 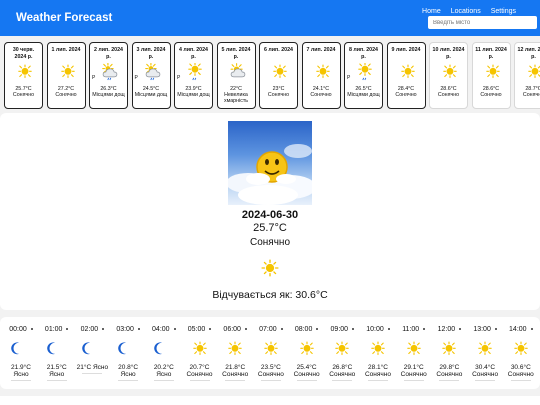 What do you see at coordinates (363, 53) in the screenshot?
I see `day-date: 8 лип. 2024 р.` at bounding box center [363, 53].